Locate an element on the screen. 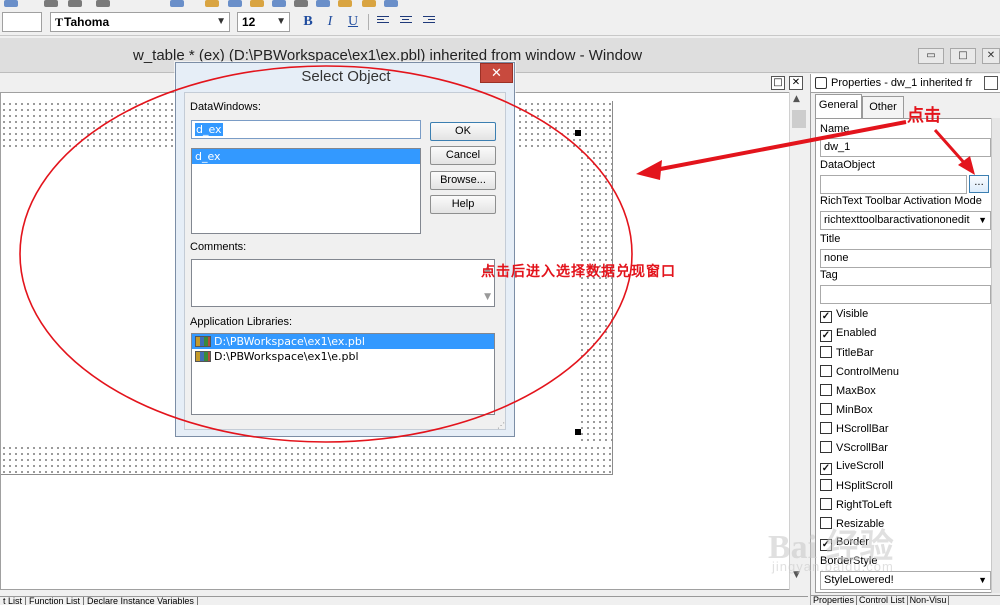 Image resolution: width=1000 pixels, height=605 pixels. properties-icon is located at coordinates (821, 83).